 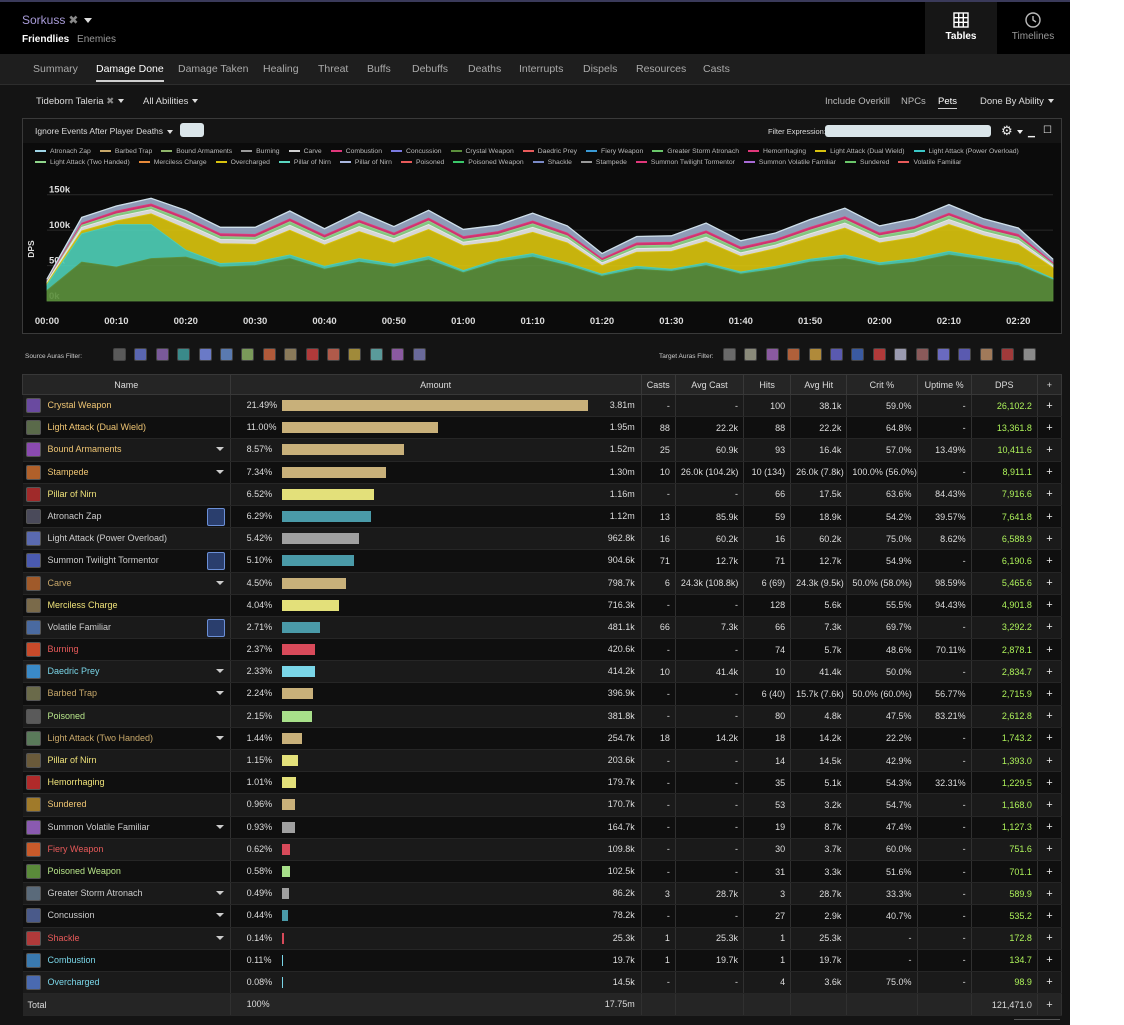 What do you see at coordinates (430, 69) in the screenshot?
I see `tab-debuffs: Debuffs` at bounding box center [430, 69].